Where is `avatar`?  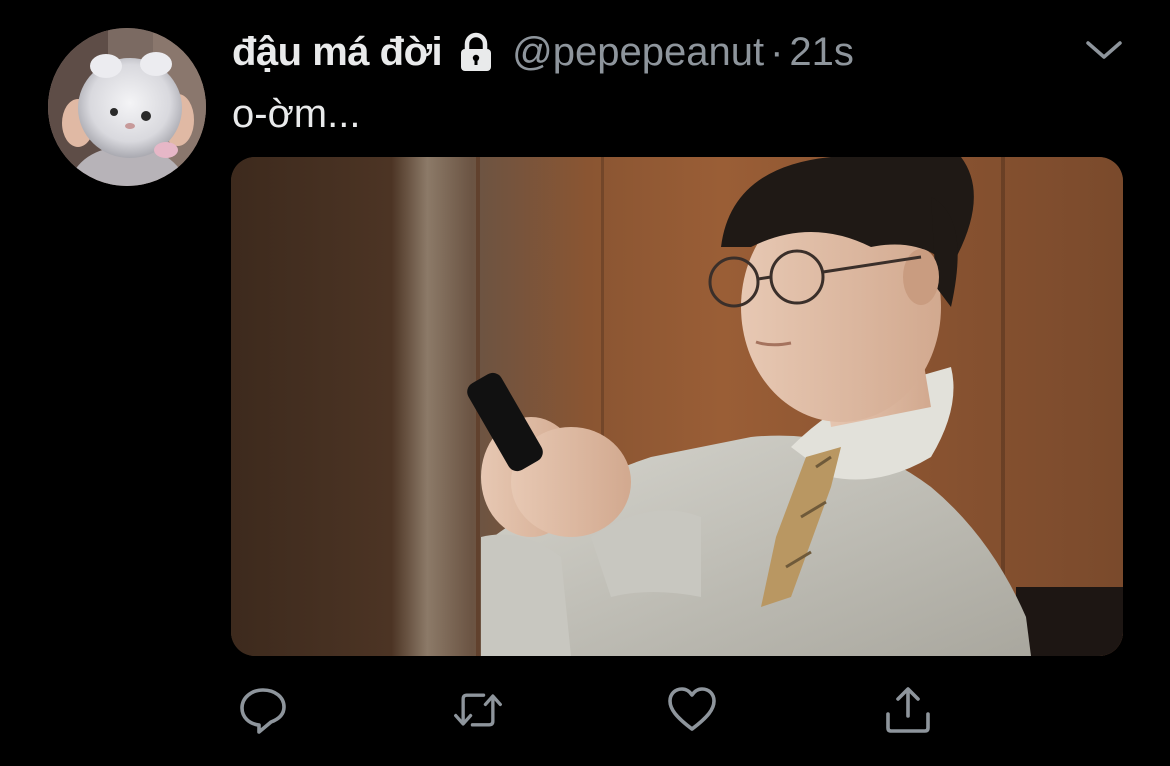 avatar is located at coordinates (127, 107).